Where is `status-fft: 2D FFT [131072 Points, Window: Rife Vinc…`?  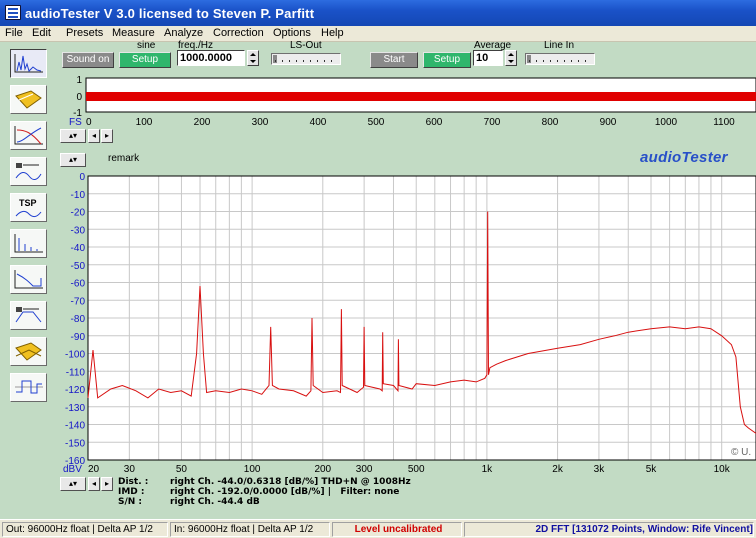
status-fft: 2D FFT [131072 Points, Window: Rife Vinc… is located at coordinates (609, 529).